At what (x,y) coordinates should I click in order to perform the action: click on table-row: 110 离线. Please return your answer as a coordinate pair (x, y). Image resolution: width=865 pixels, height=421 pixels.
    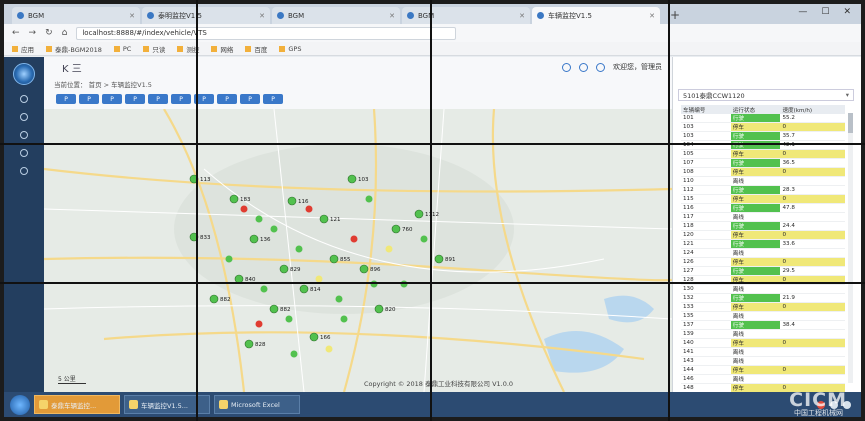
    Looking at the image, I should click on (763, 181).